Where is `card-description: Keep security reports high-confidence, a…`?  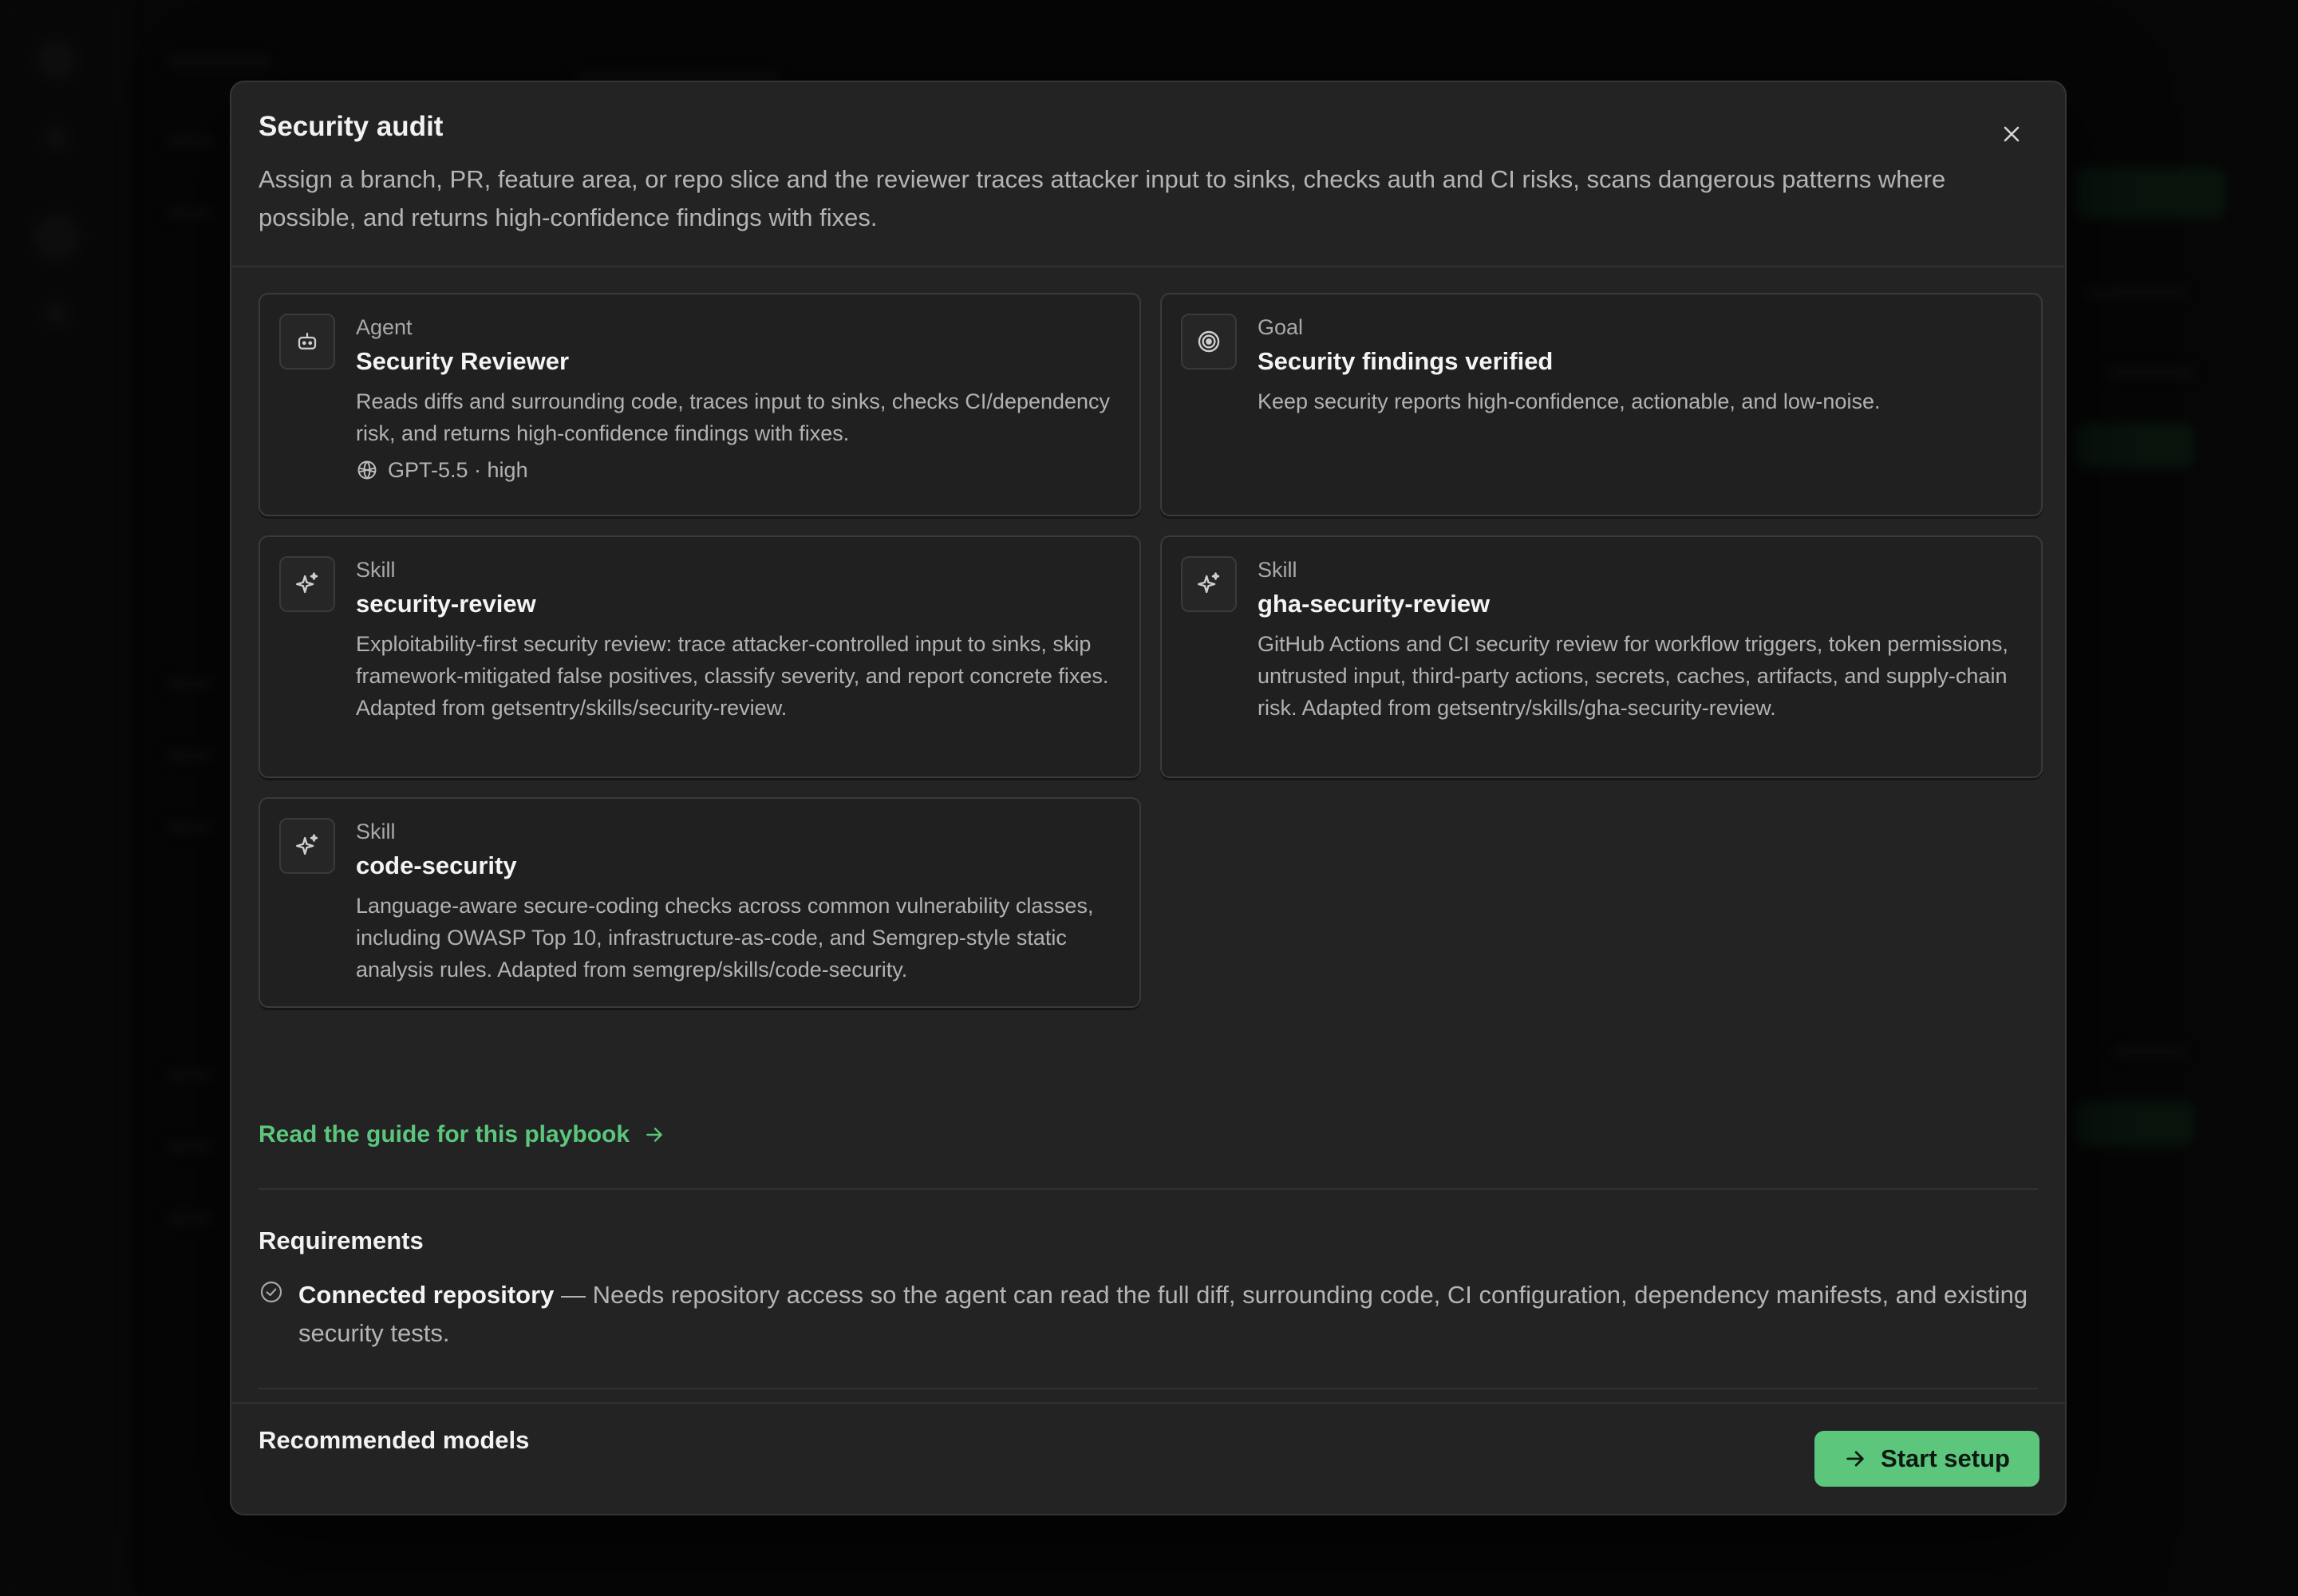 card-description: Keep security reports high-confidence, a… is located at coordinates (1570, 401).